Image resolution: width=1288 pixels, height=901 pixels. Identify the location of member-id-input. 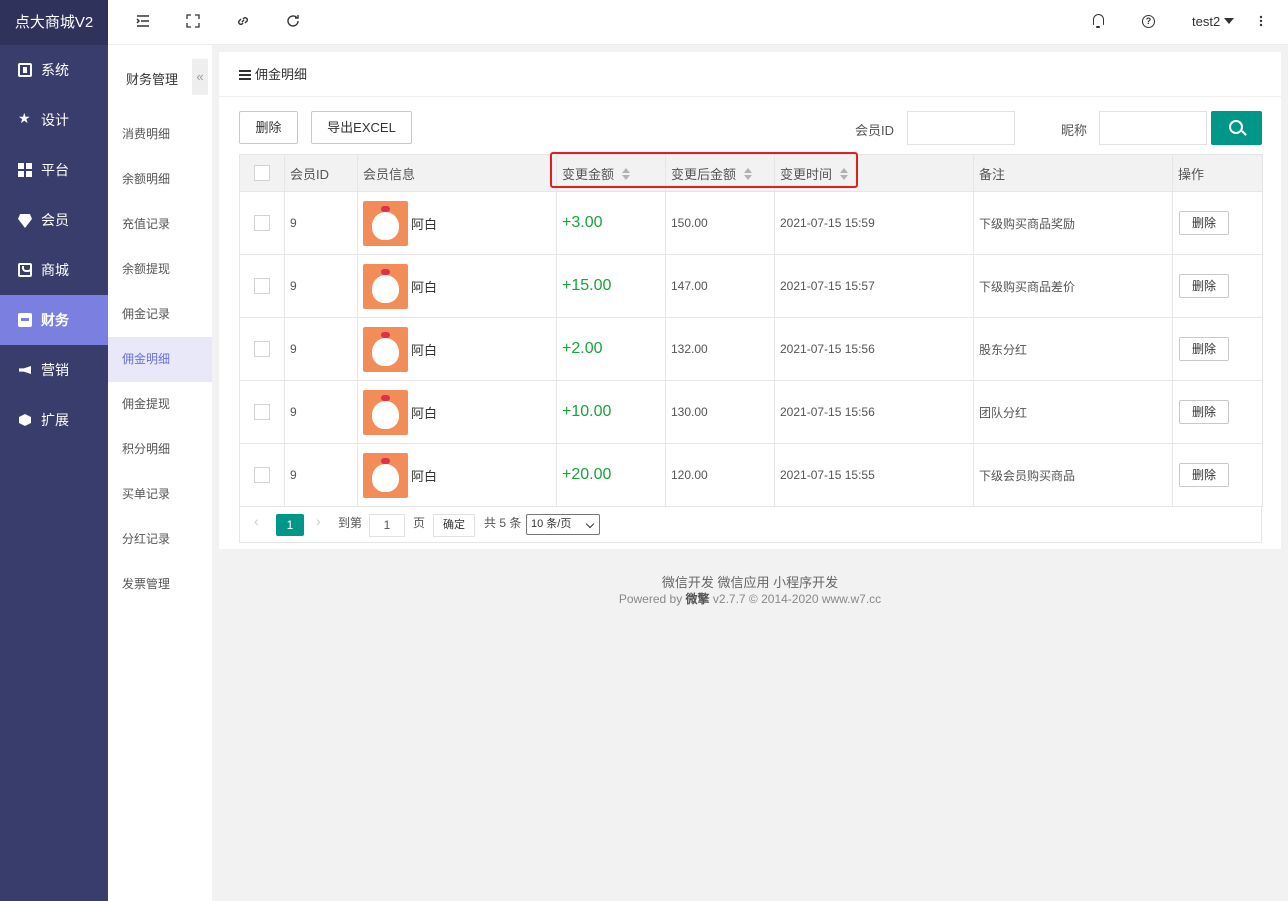
(961, 128).